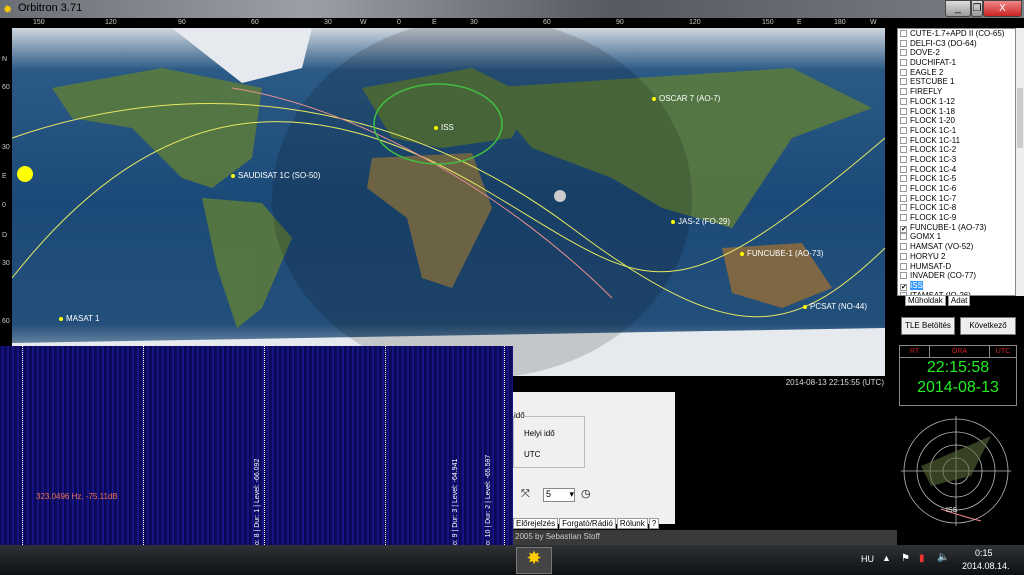  Describe the element at coordinates (781, 253) in the screenshot. I see `satellite-marker: FUNCUBE-1 (AO-73)` at that location.